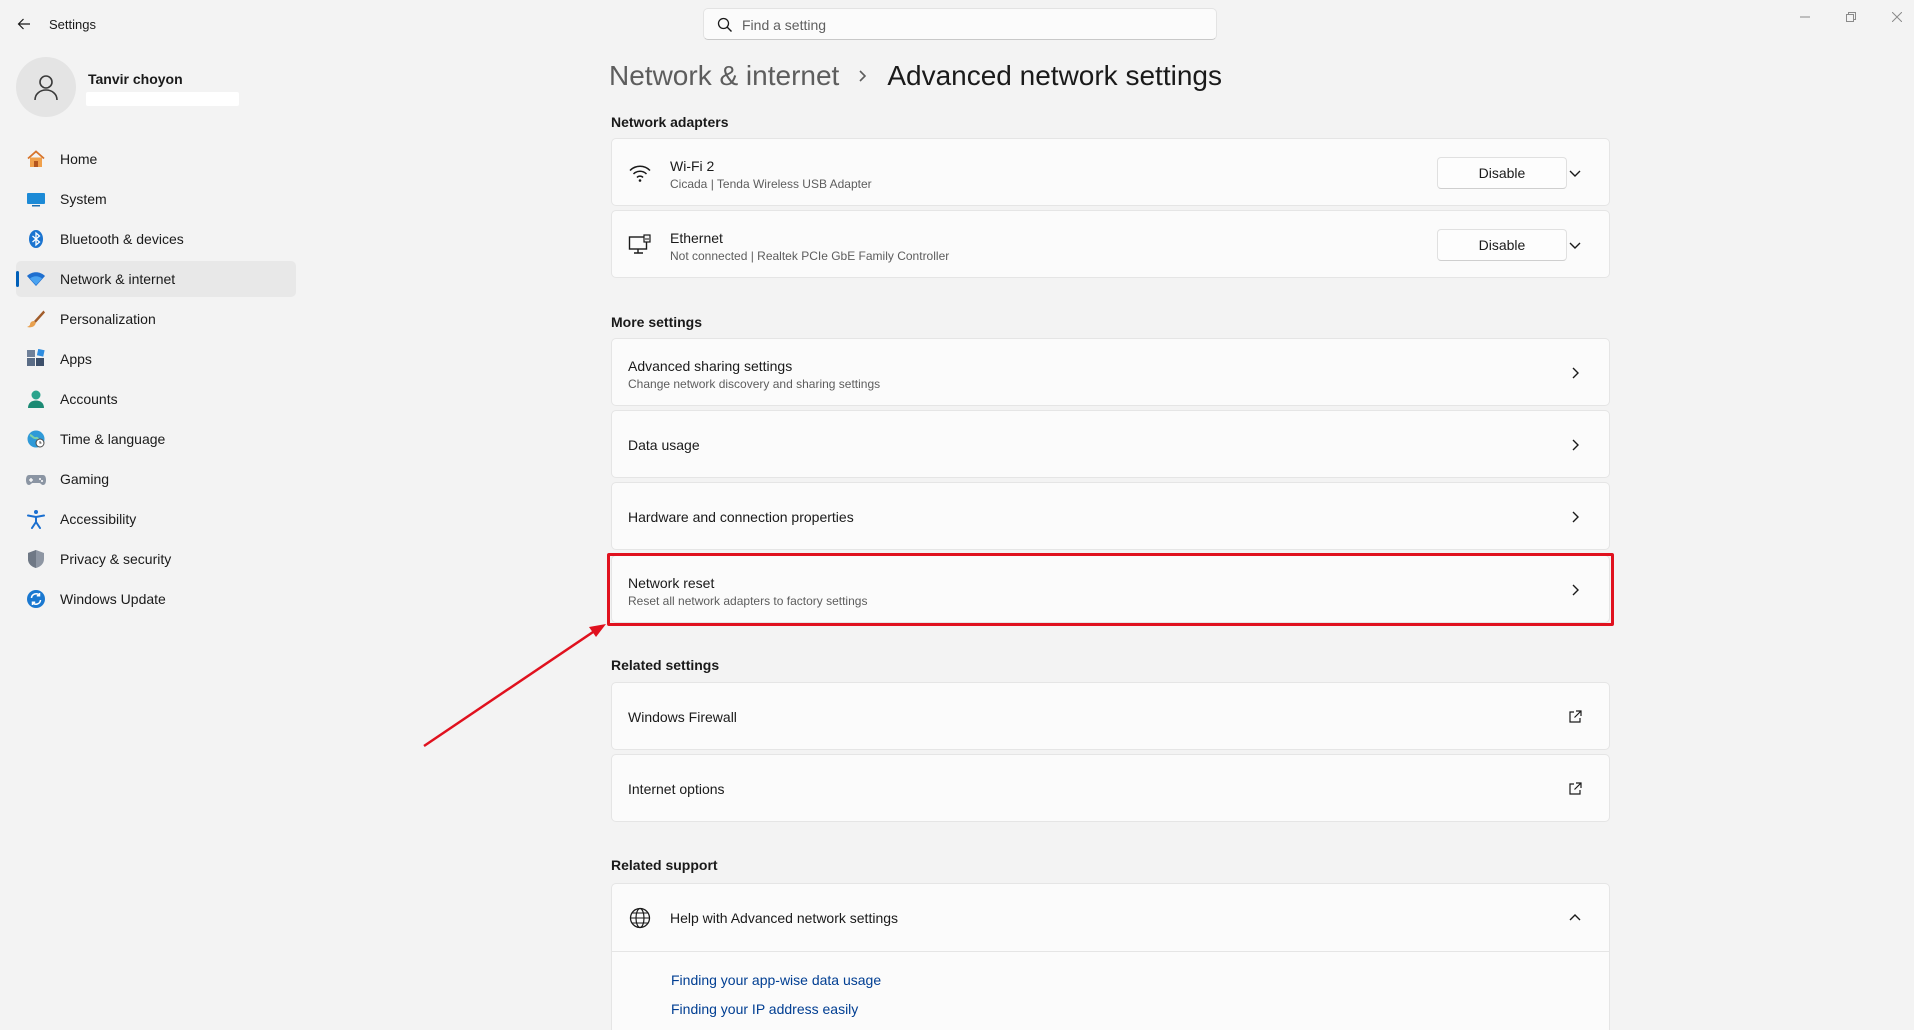 The width and height of the screenshot is (1914, 1030). Describe the element at coordinates (36, 519) in the screenshot. I see `accessibility-icon` at that location.